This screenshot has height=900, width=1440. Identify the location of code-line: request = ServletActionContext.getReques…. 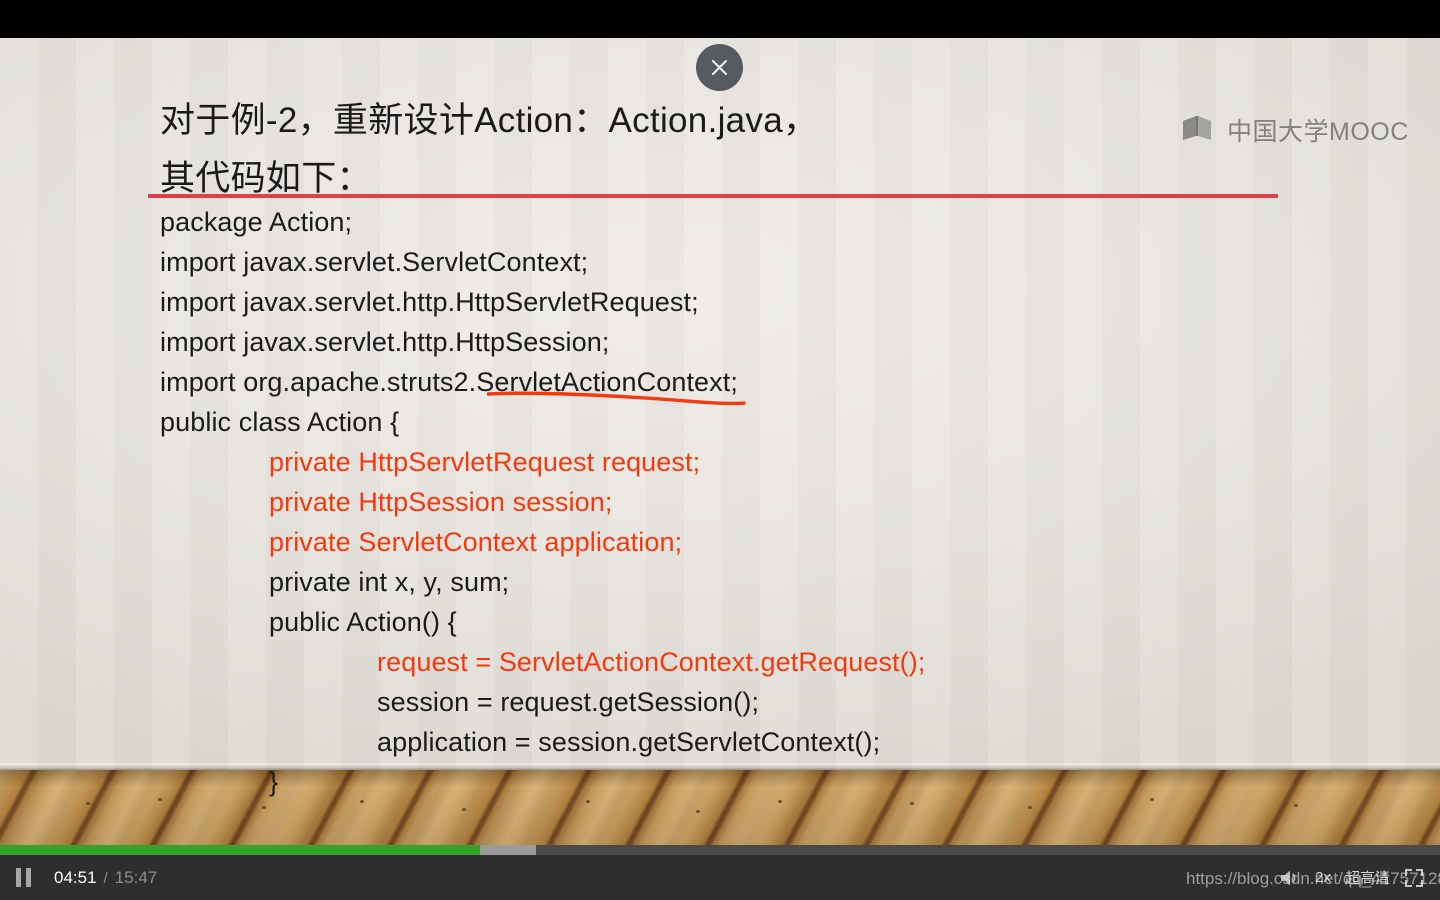
(651, 662).